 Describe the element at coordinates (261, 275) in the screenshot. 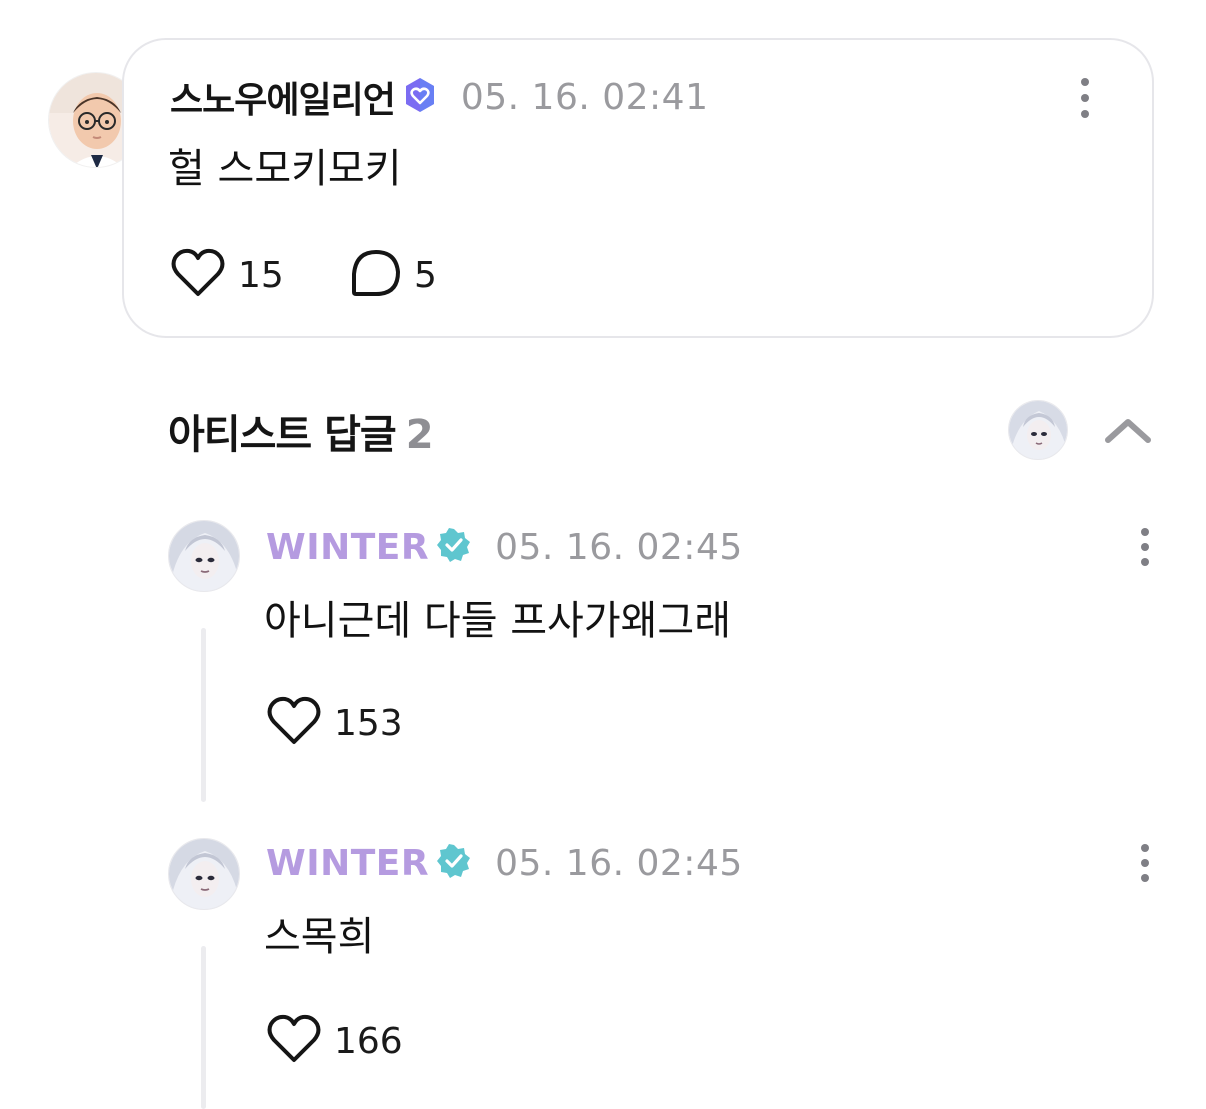

I see `like-count: 15` at that location.